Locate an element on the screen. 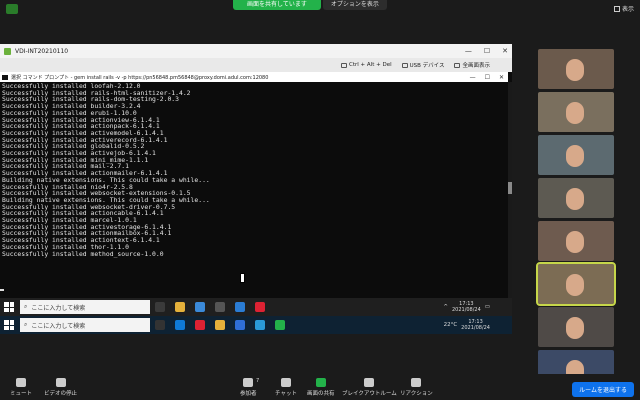 The height and width of the screenshot is (400, 640). local-date: 2021/08/24 is located at coordinates (475, 328).